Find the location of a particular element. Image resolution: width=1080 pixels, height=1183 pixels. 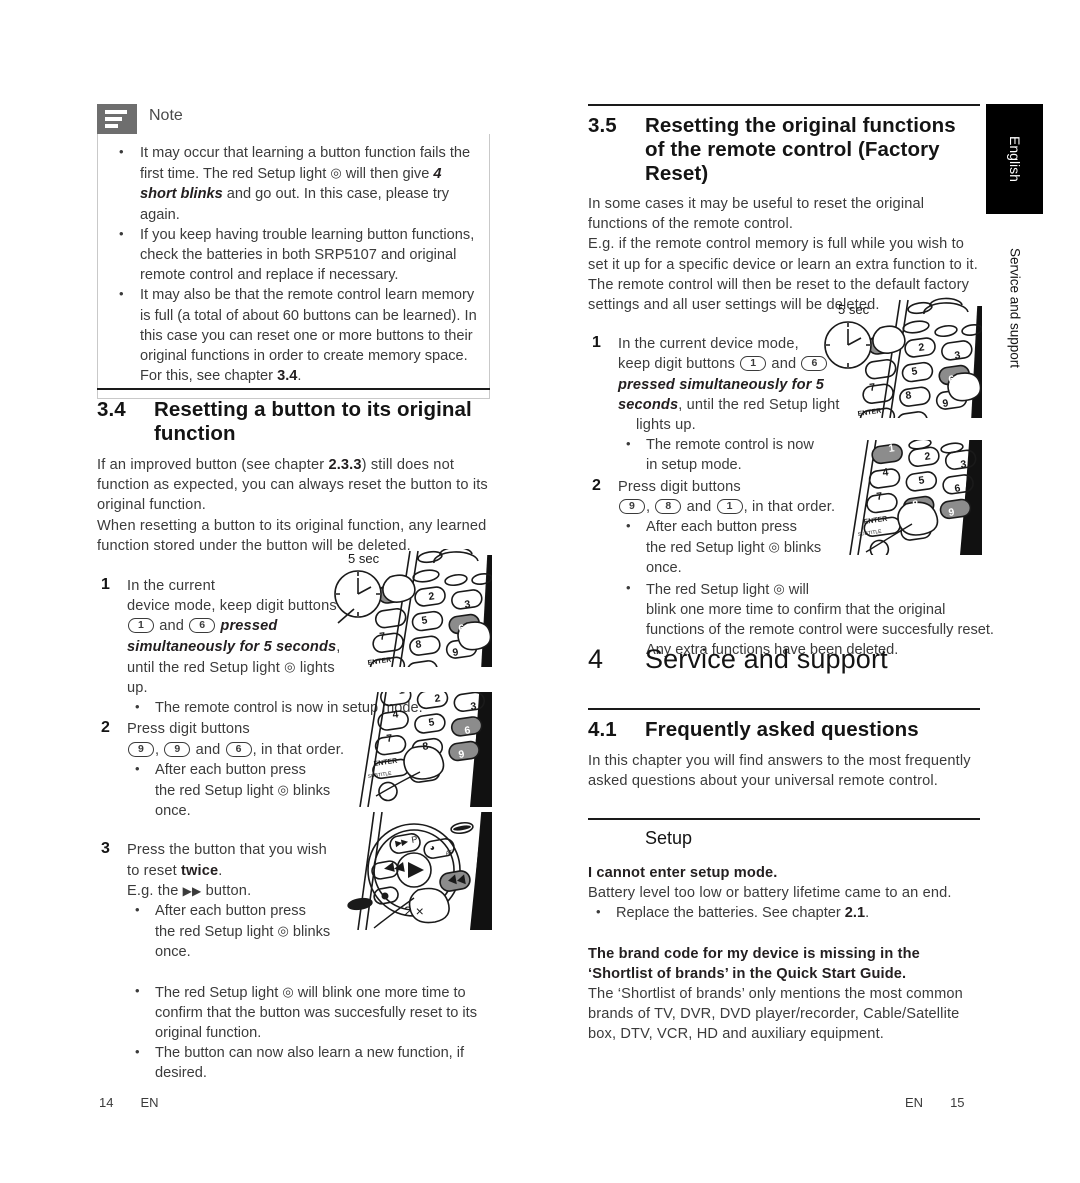

side-tab-chapter: Service and support is located at coordinates (1014, 308).